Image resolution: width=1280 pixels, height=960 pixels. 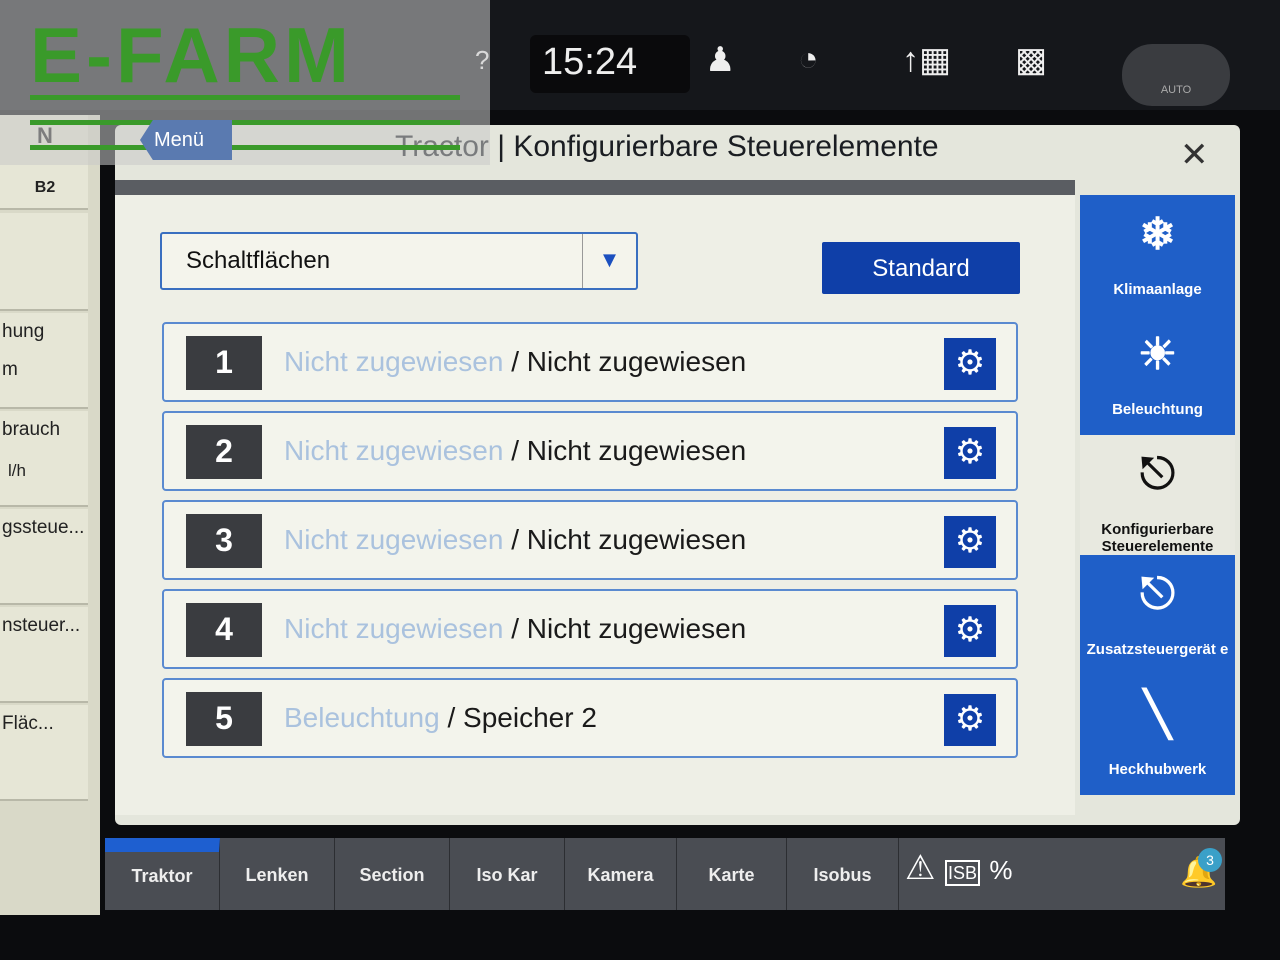 I want to click on sidebar-item: ⎋ Konfigurierbare Steuerelemente, so click(x=1157, y=495).